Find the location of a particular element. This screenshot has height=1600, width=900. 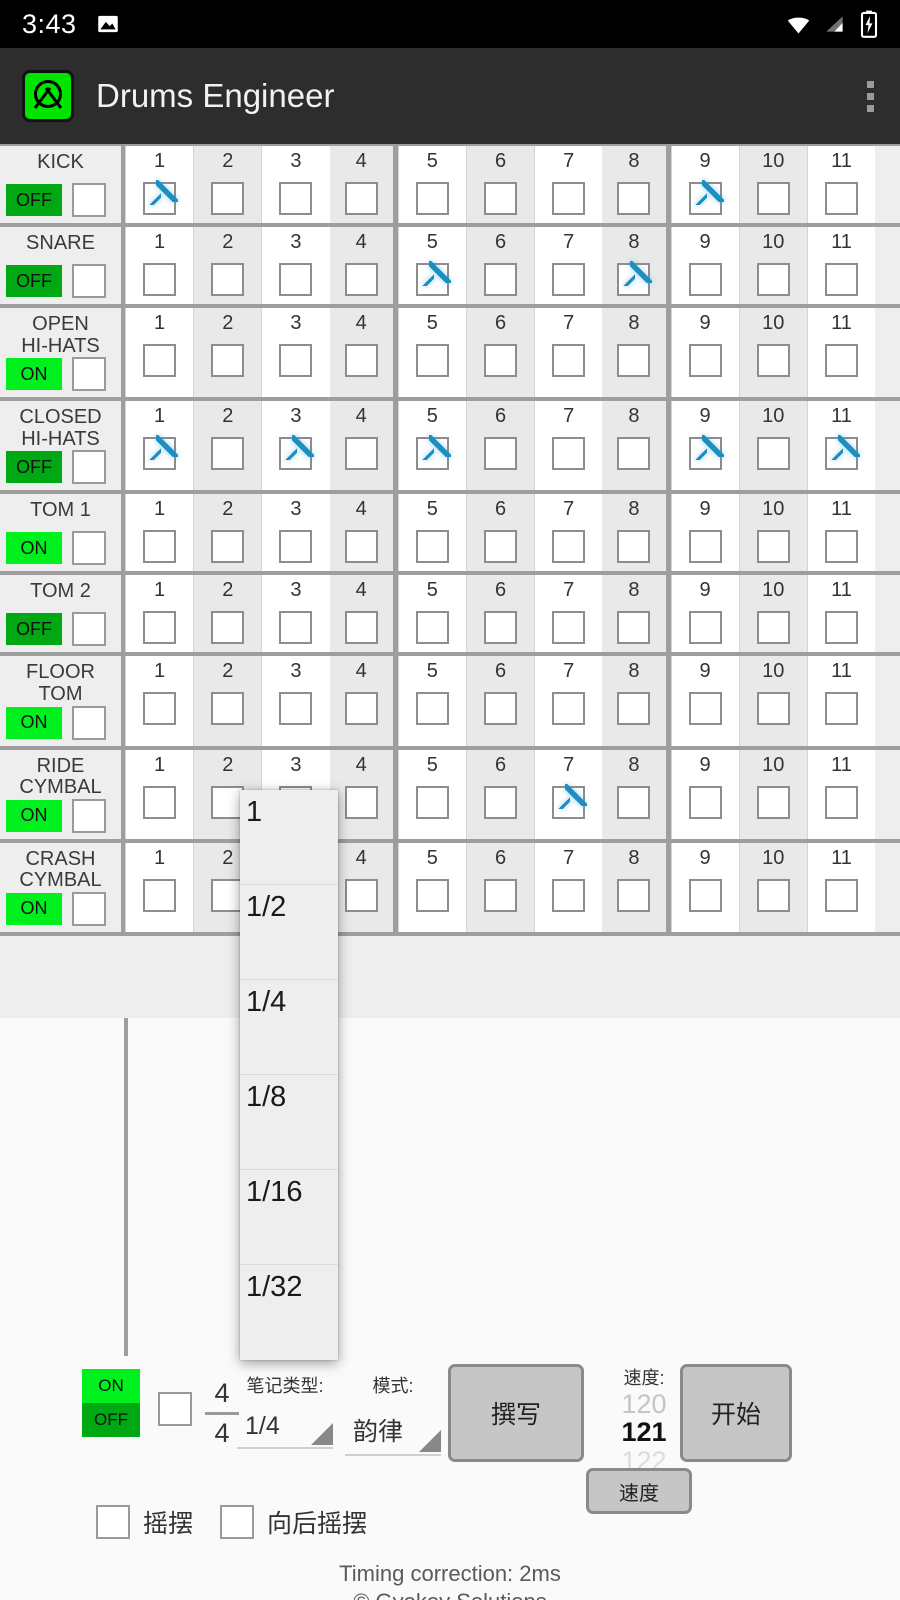

start-button: 开始 is located at coordinates (736, 1413).